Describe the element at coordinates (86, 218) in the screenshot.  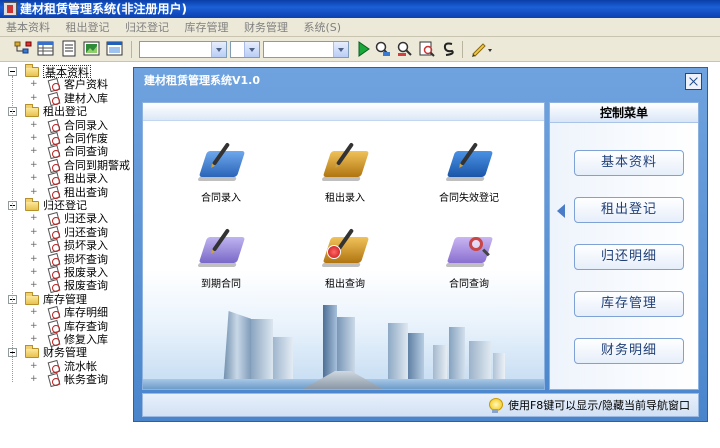
I see `tree-item-label: 归还录入` at that location.